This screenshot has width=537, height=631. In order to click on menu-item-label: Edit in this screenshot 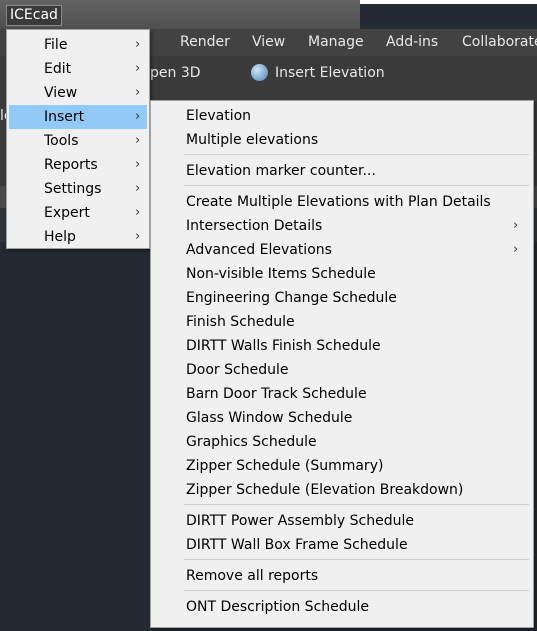, I will do `click(58, 69)`.